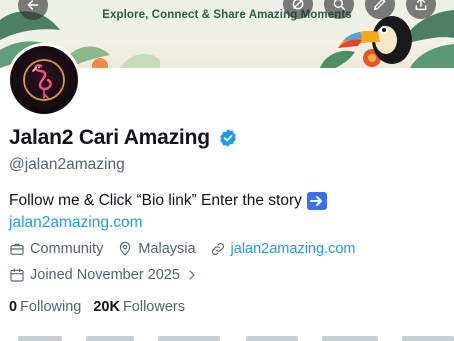  I want to click on following-count: 0, so click(13, 307).